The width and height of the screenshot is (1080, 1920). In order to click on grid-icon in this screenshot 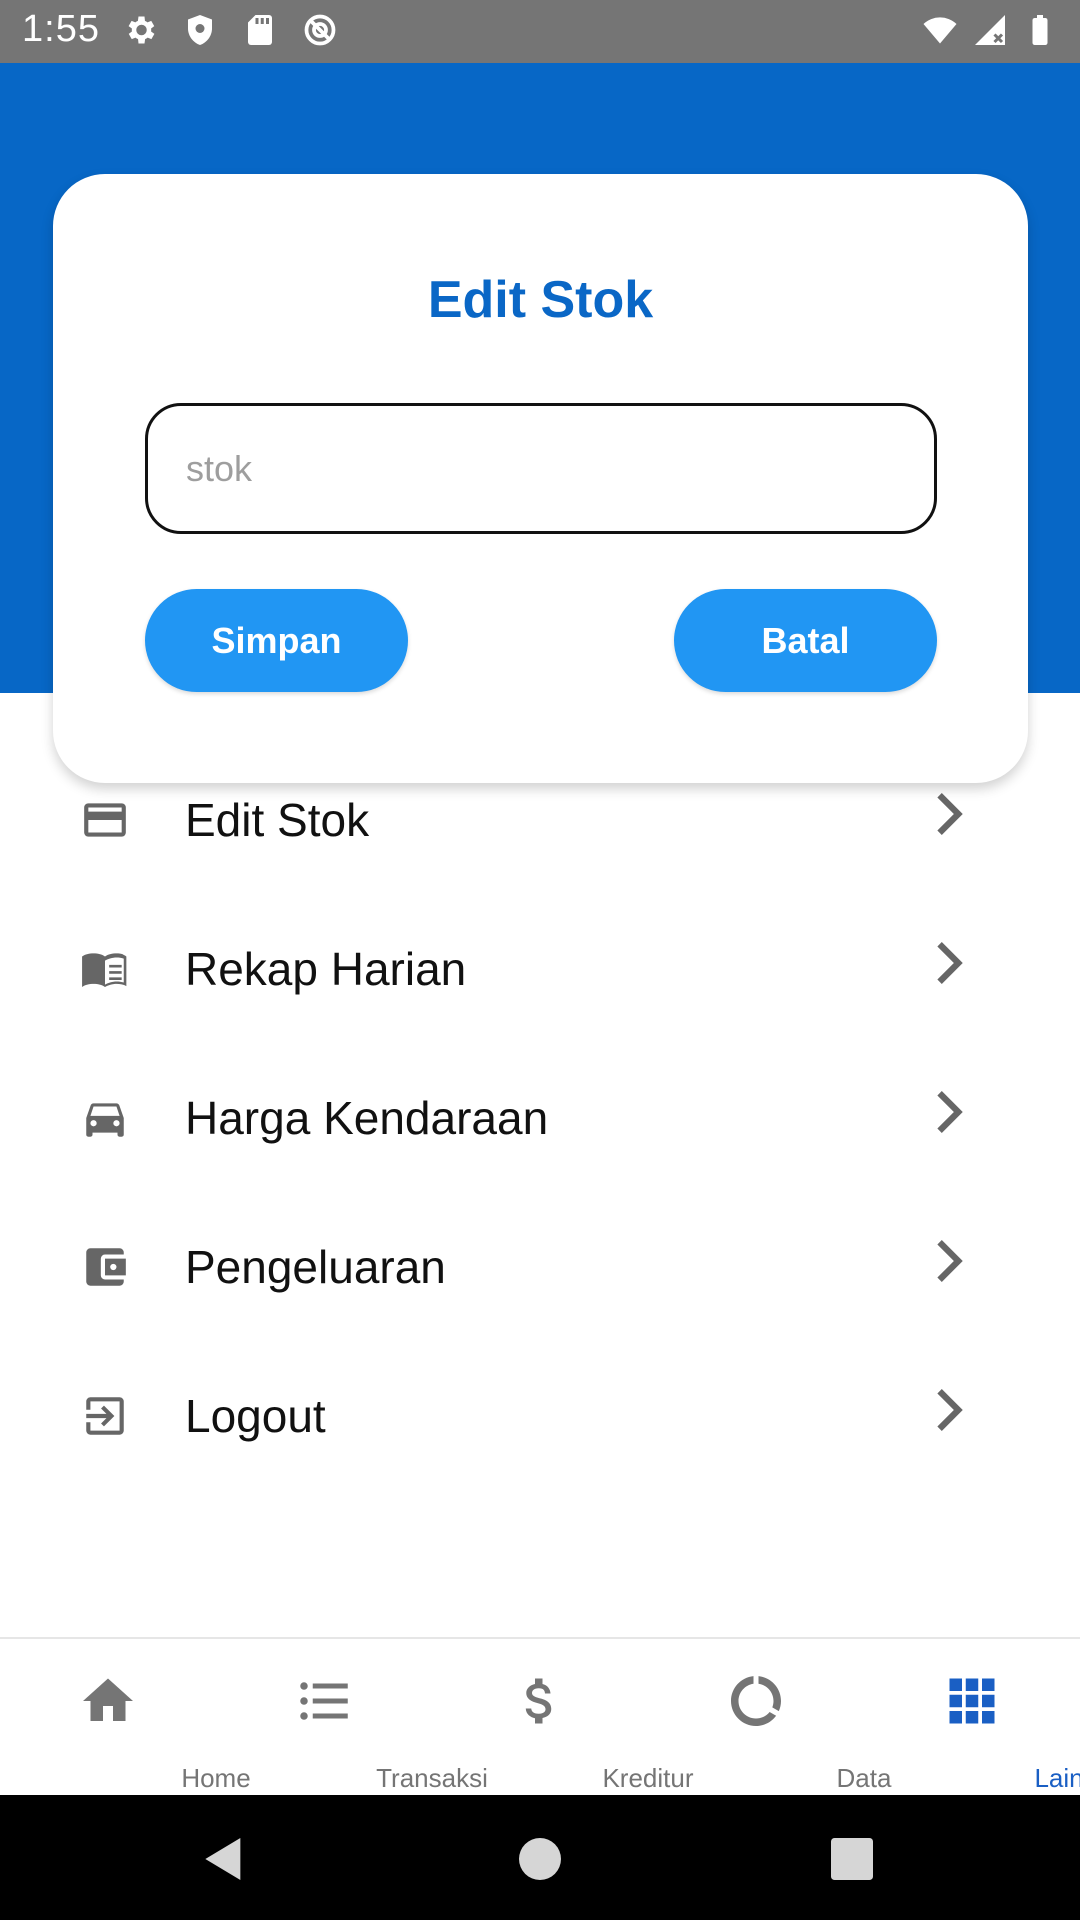, I will do `click(972, 1701)`.